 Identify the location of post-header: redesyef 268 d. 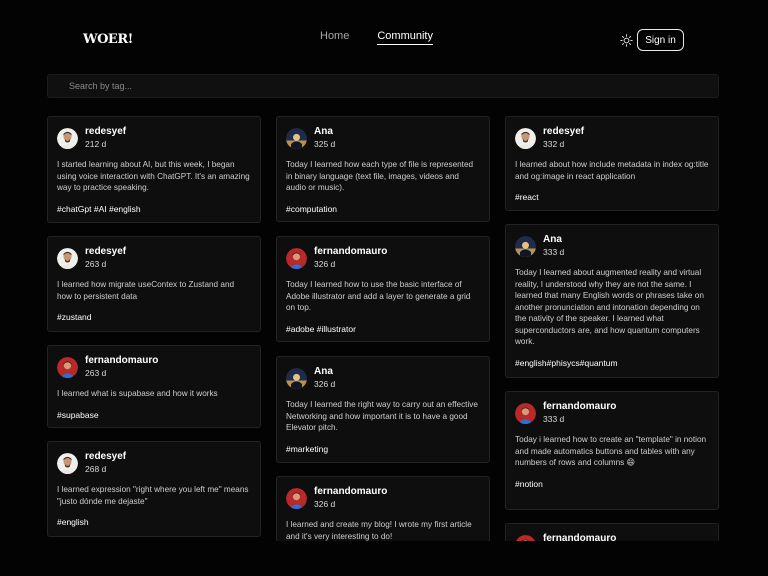
(154, 463).